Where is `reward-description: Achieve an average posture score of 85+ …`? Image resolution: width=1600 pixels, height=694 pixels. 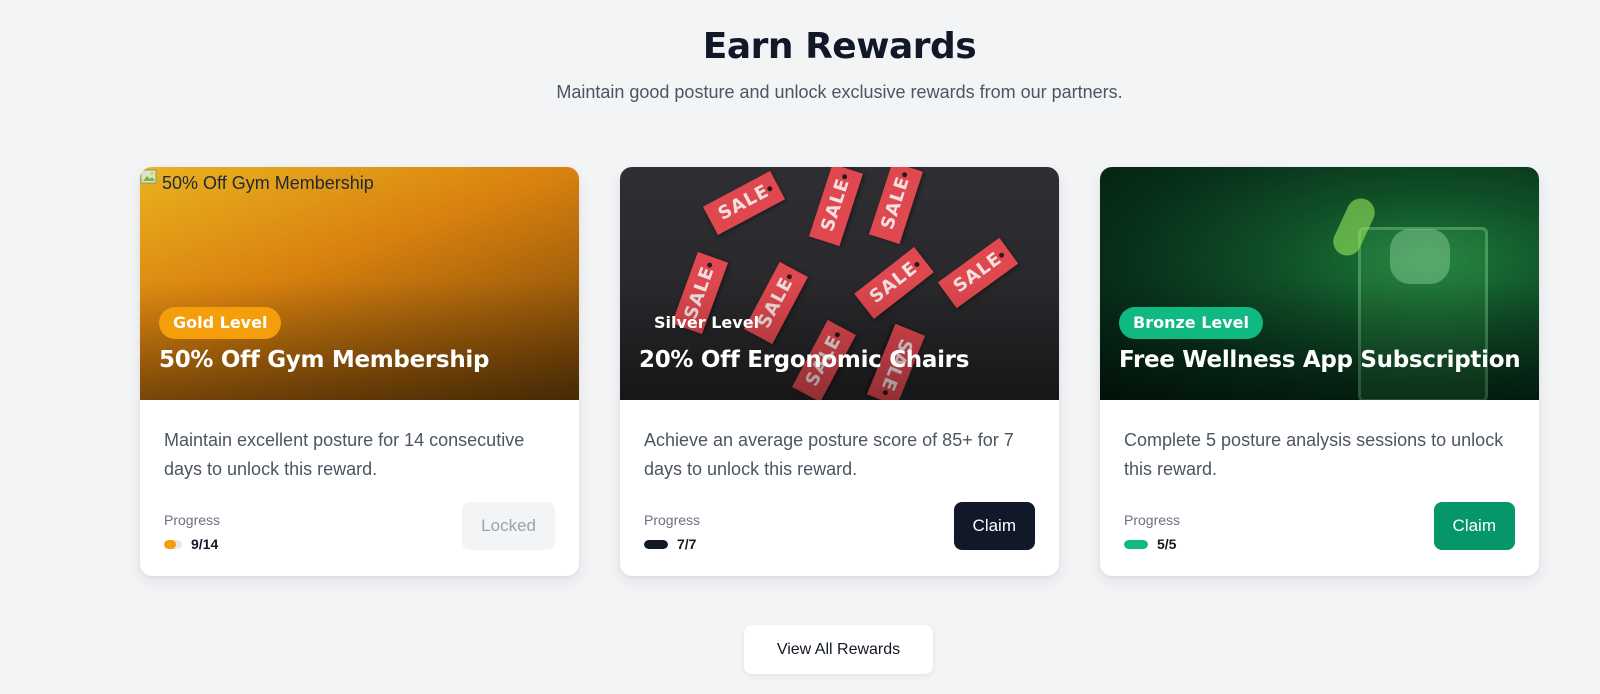
reward-description: Achieve an average posture score of 85+ … is located at coordinates (829, 454).